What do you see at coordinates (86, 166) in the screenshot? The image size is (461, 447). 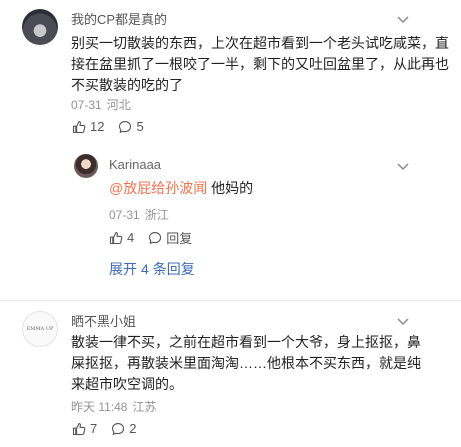 I see `reply-avatar` at bounding box center [86, 166].